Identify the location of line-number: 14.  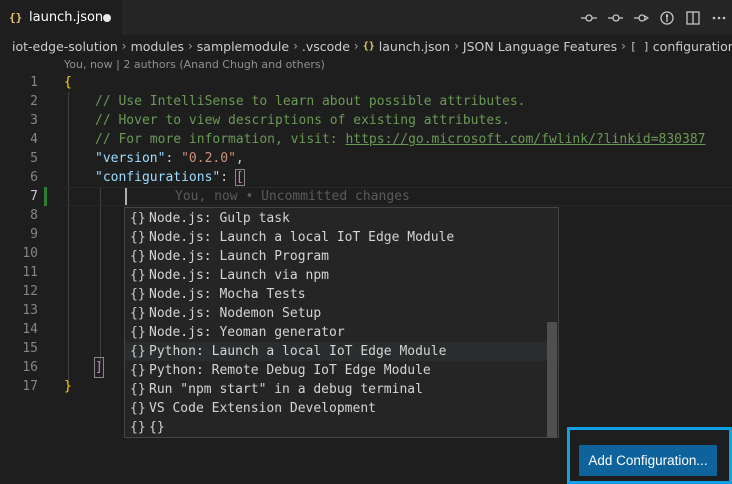
(30, 329).